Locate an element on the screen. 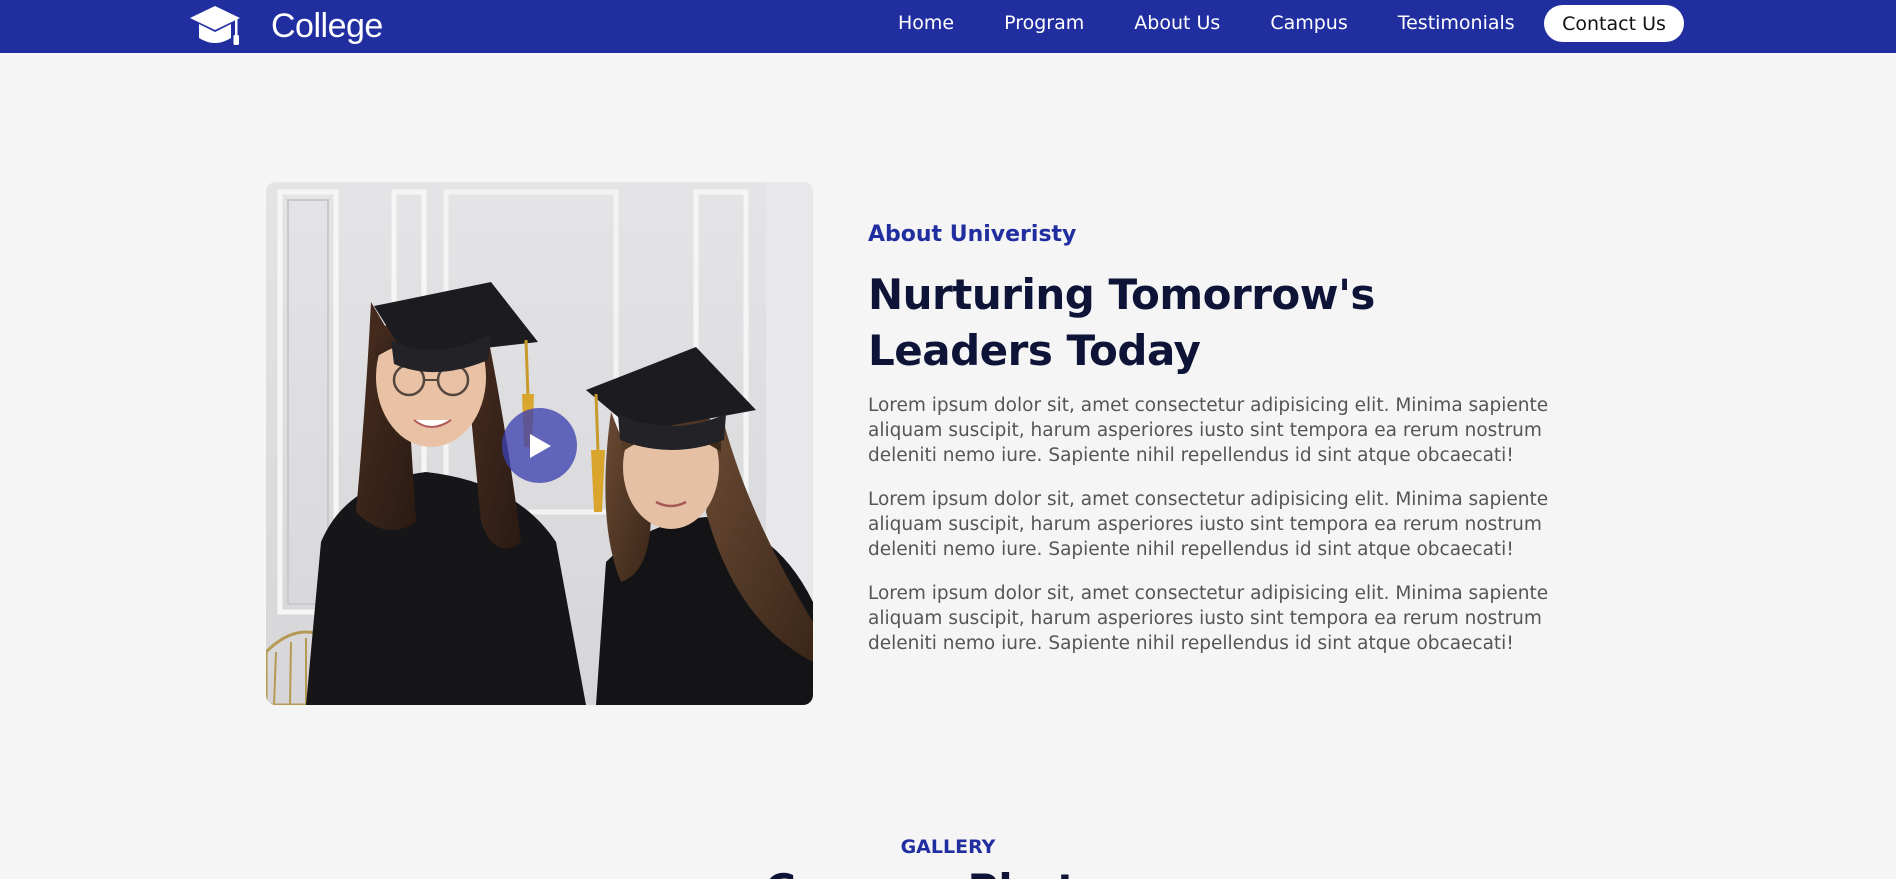 The image size is (1896, 879). nav-link-testimonials: Testimonials is located at coordinates (1456, 23).